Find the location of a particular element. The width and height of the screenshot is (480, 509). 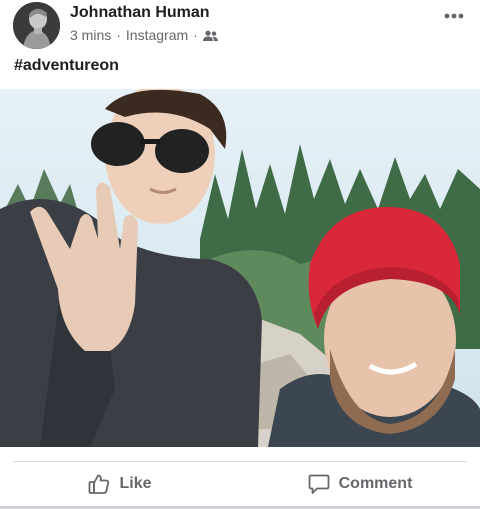

post-header: Johnathan Human 3 mins · Instagram · is located at coordinates (240, 26).